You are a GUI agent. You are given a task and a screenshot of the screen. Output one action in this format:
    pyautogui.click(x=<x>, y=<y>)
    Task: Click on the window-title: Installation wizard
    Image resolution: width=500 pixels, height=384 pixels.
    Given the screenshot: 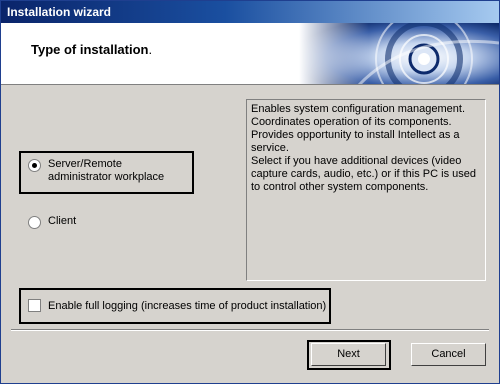 What is the action you would take?
    pyautogui.click(x=59, y=12)
    